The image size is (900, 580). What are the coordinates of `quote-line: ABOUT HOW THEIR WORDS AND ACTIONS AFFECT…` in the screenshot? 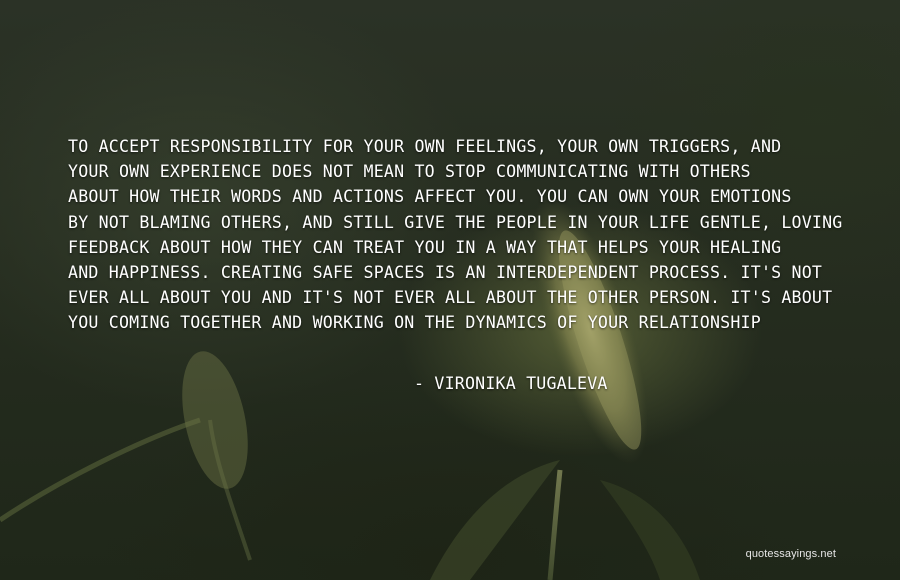 It's located at (430, 197).